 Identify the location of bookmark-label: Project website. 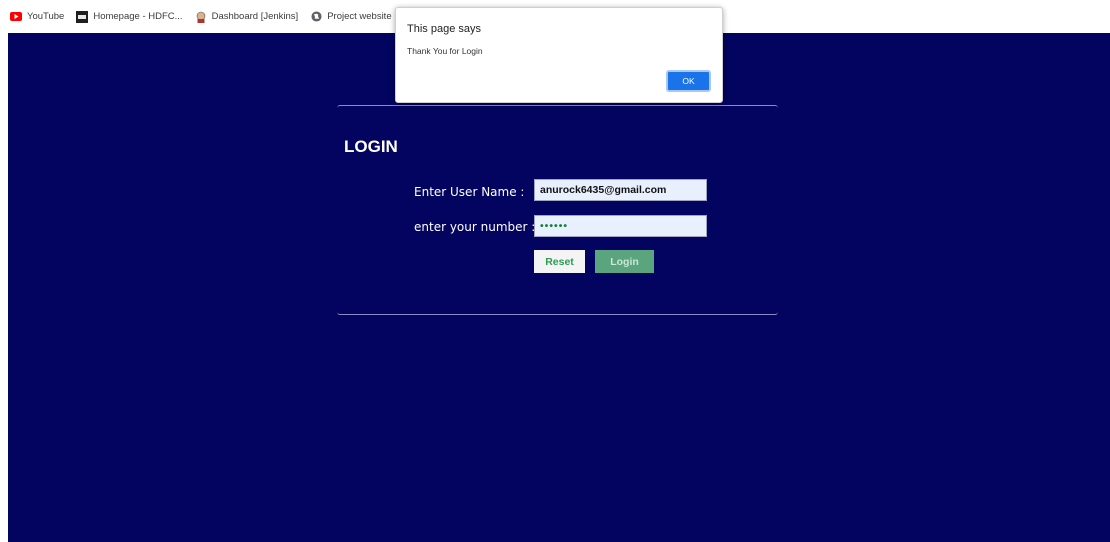
(359, 16).